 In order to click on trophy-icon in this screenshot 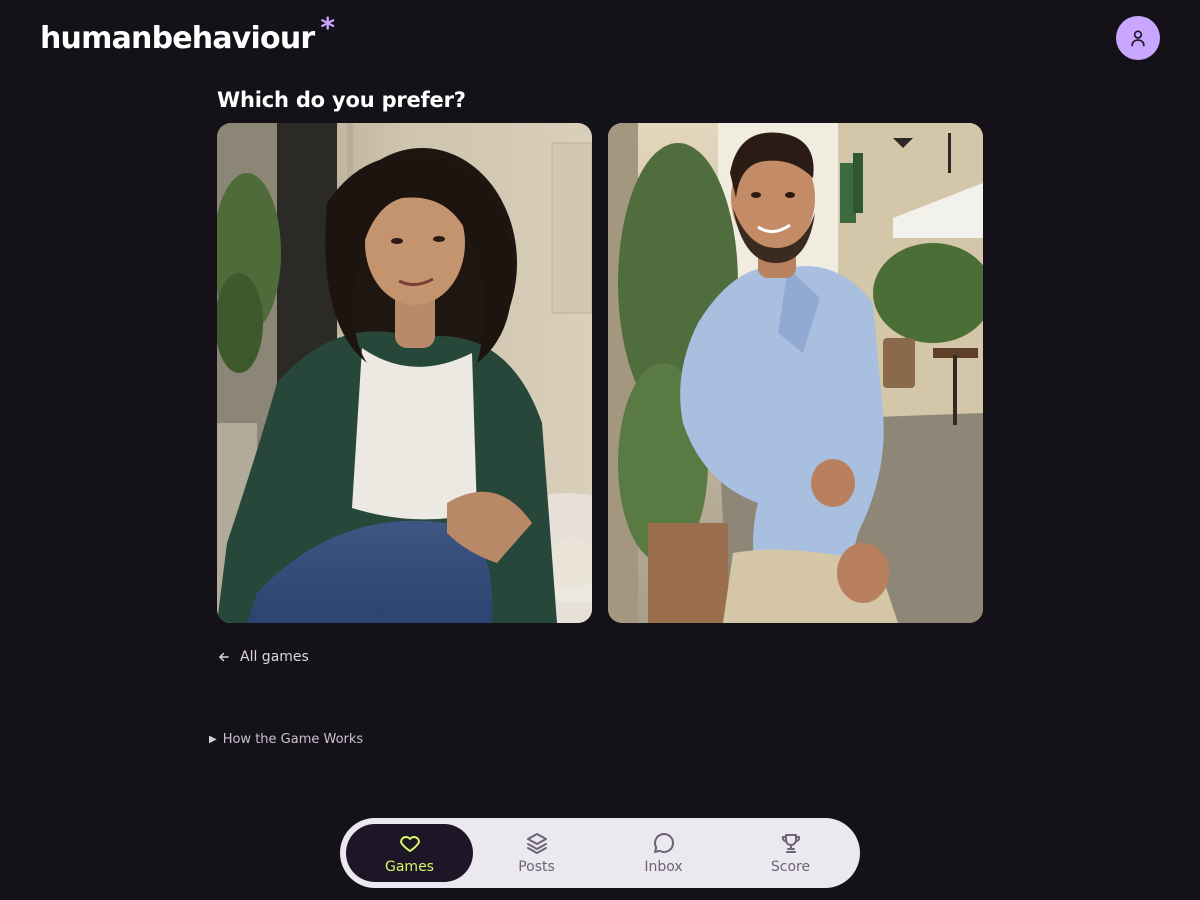, I will do `click(790, 843)`.